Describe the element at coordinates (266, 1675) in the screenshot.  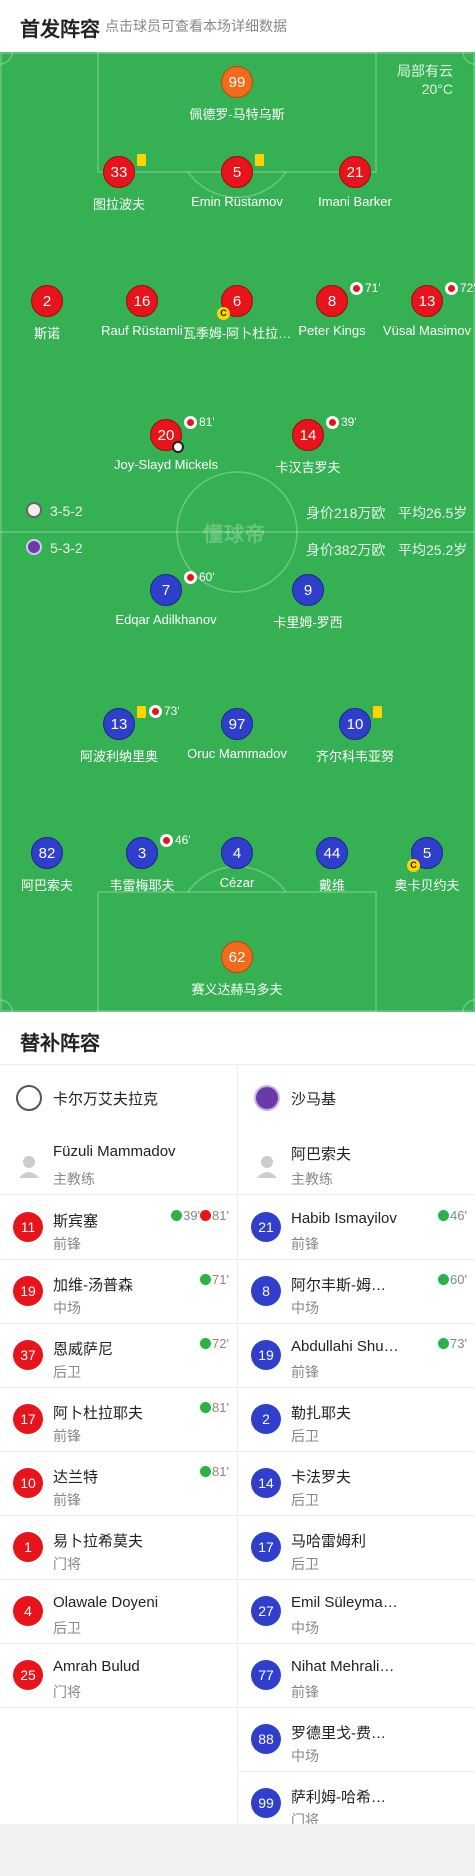
I see `sub-player-number: 77` at that location.